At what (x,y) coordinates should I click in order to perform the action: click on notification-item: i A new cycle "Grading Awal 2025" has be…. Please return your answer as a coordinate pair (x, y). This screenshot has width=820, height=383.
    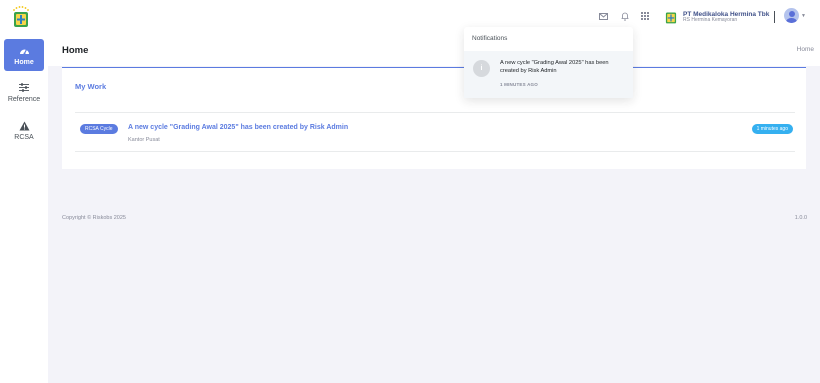
    Looking at the image, I should click on (548, 74).